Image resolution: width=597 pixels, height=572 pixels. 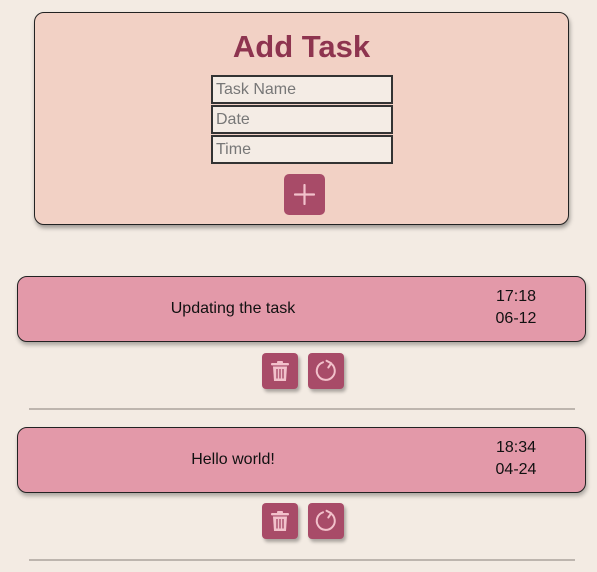 I want to click on task-card: Updating the task 17:18 06-12, so click(x=301, y=309).